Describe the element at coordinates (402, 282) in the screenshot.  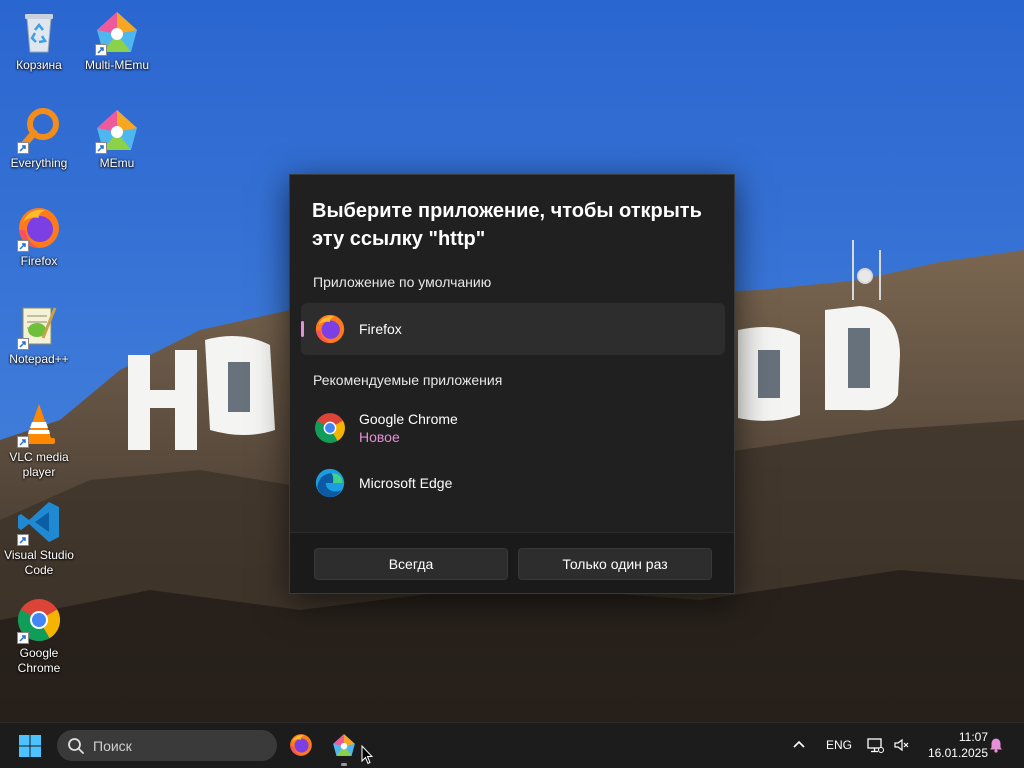
I see `default-app-section-label: Приложение по умолчанию` at that location.